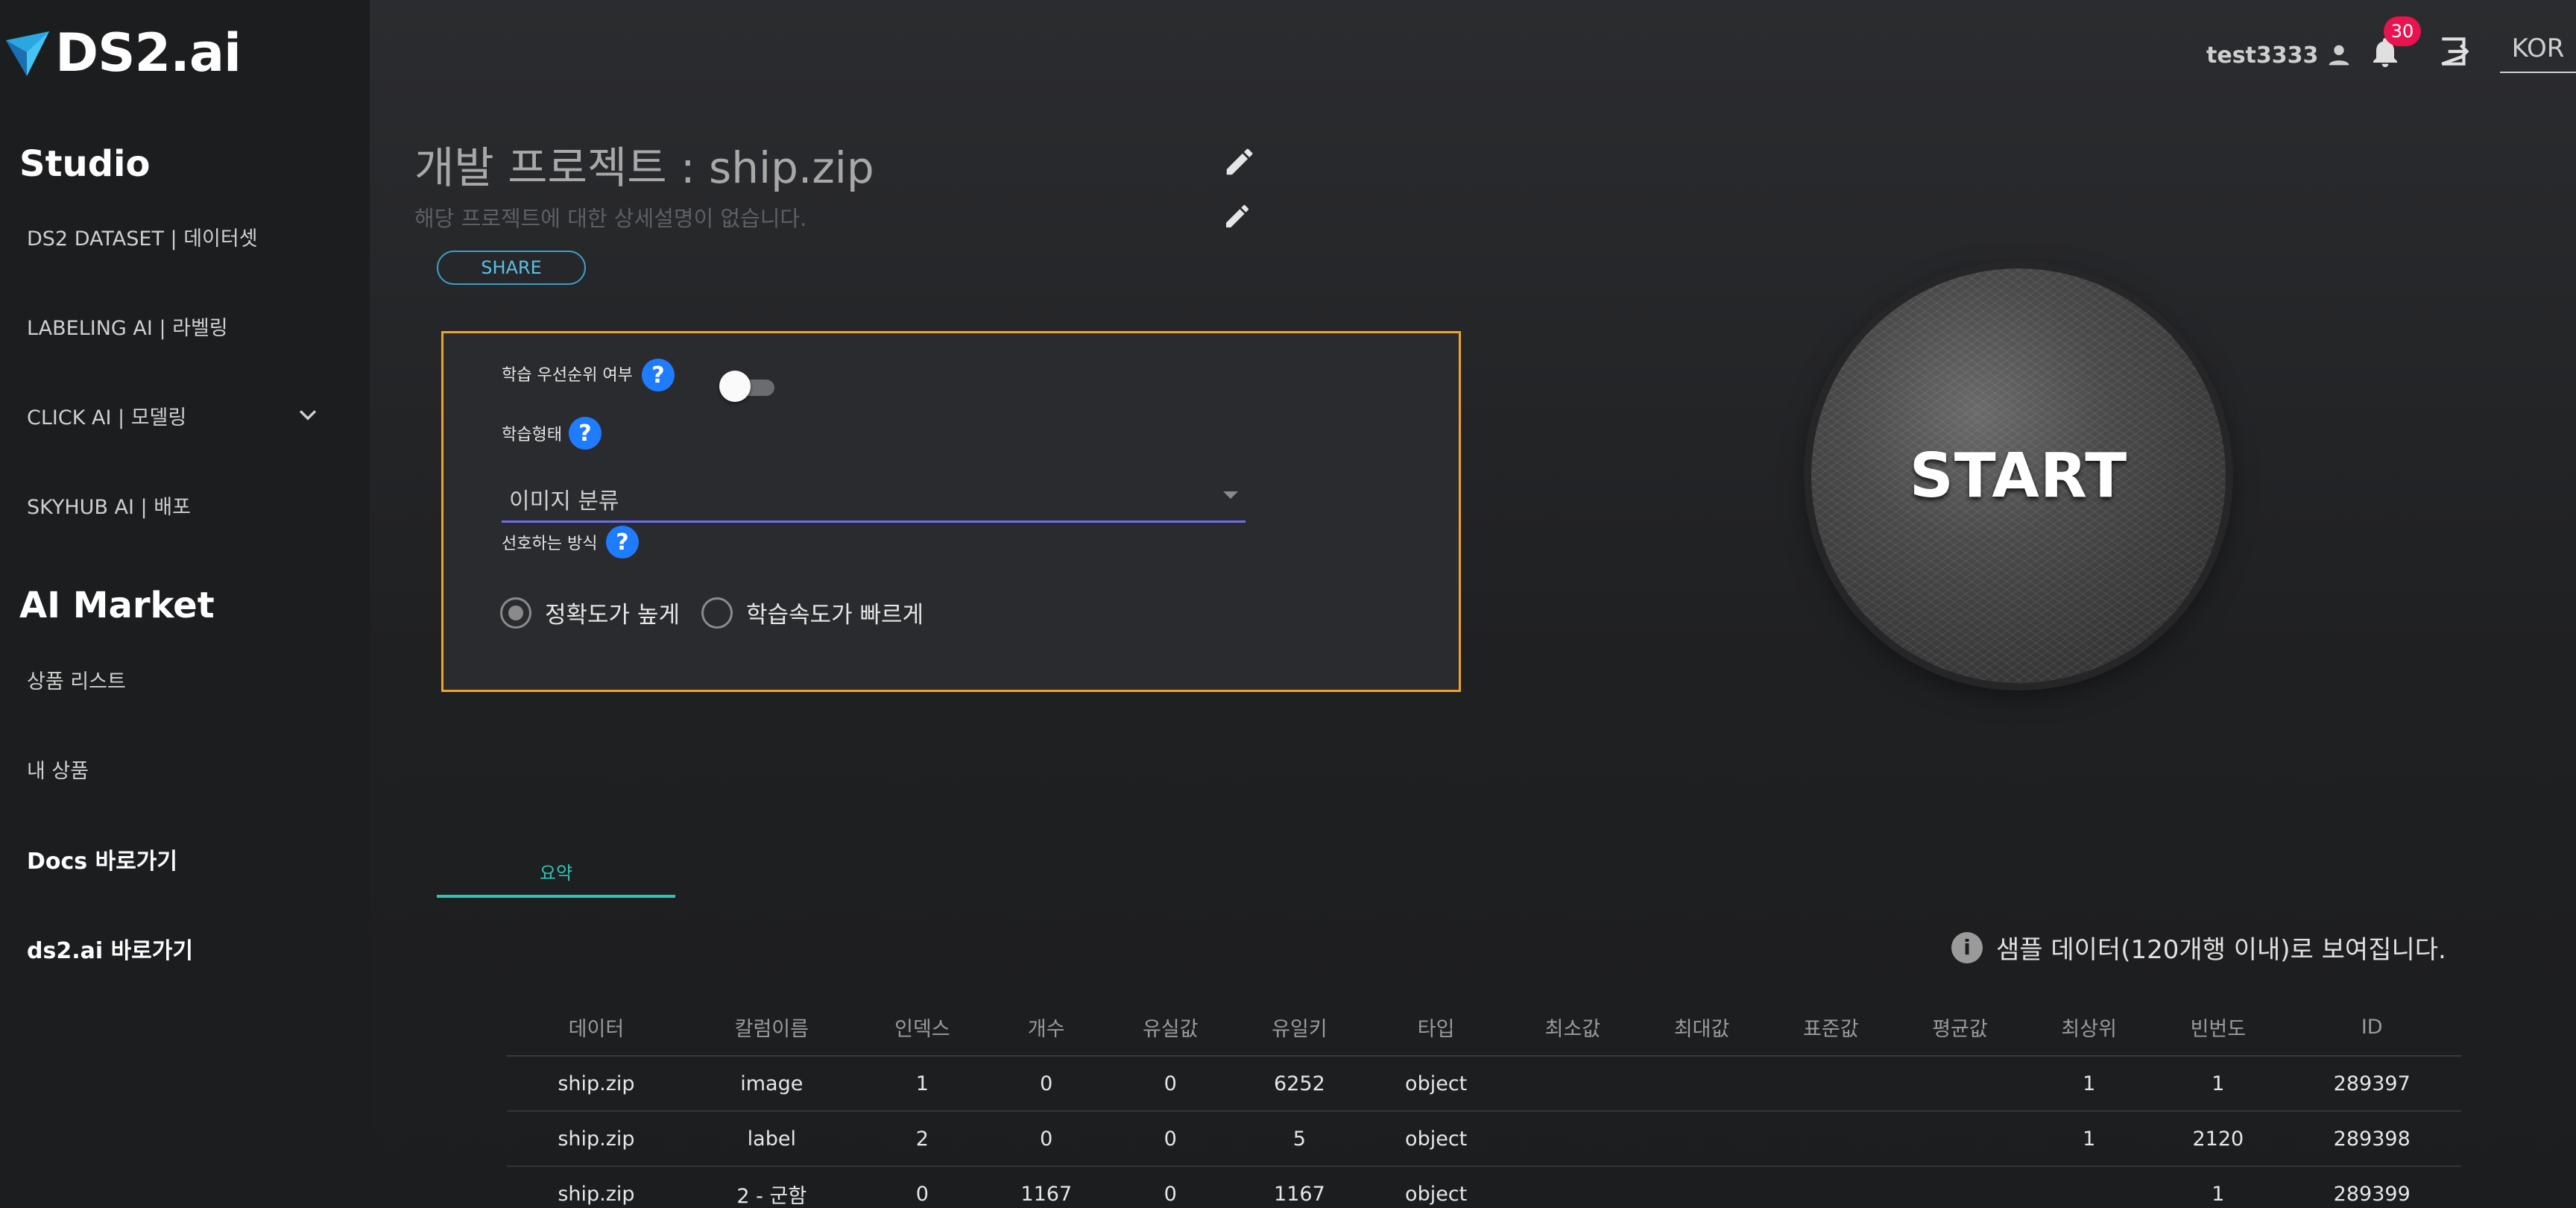  What do you see at coordinates (2089, 1028) in the screenshot?
I see `column-header: 최상위` at bounding box center [2089, 1028].